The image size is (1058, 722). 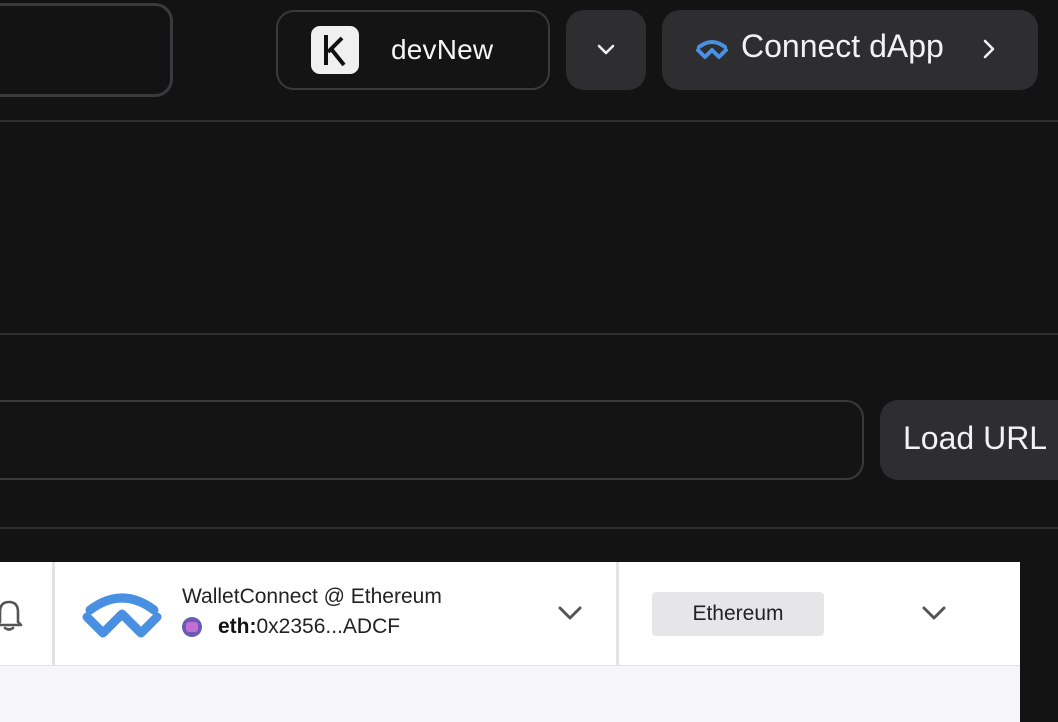 I want to click on account-dropdown-button, so click(x=606, y=50).